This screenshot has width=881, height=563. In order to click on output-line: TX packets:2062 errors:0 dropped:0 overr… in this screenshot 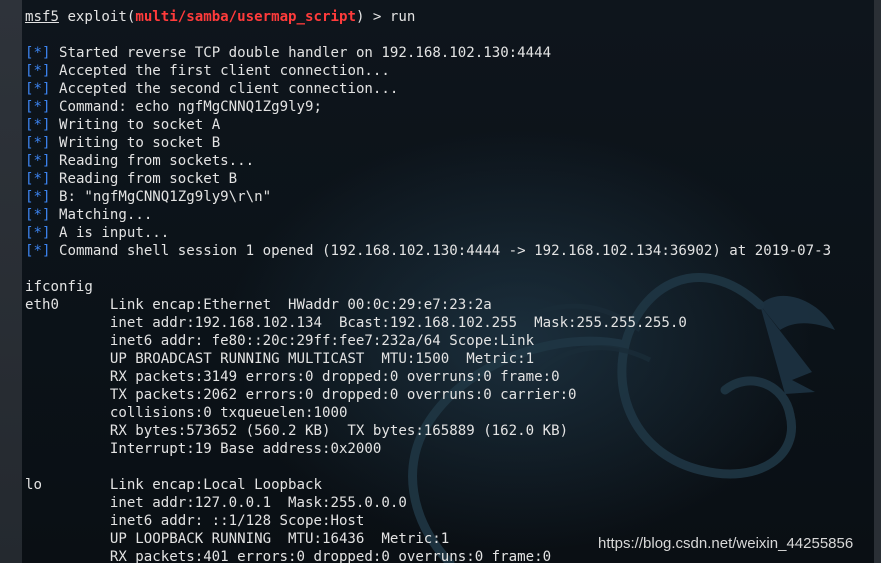, I will do `click(301, 395)`.